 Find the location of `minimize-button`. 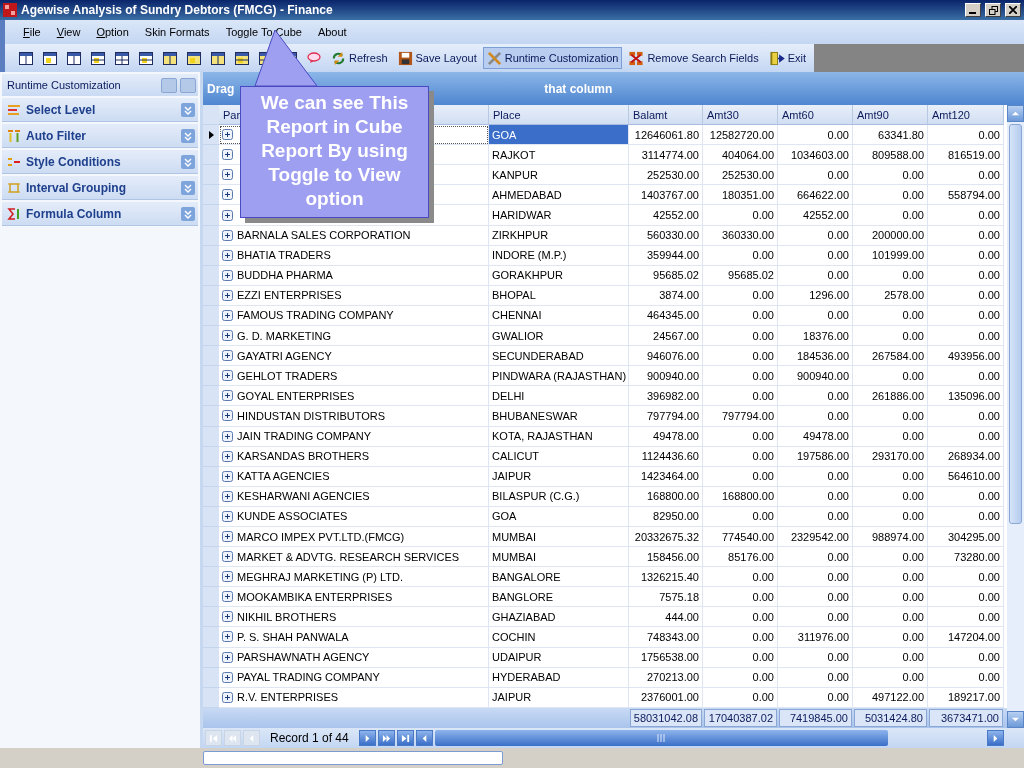

minimize-button is located at coordinates (973, 10).